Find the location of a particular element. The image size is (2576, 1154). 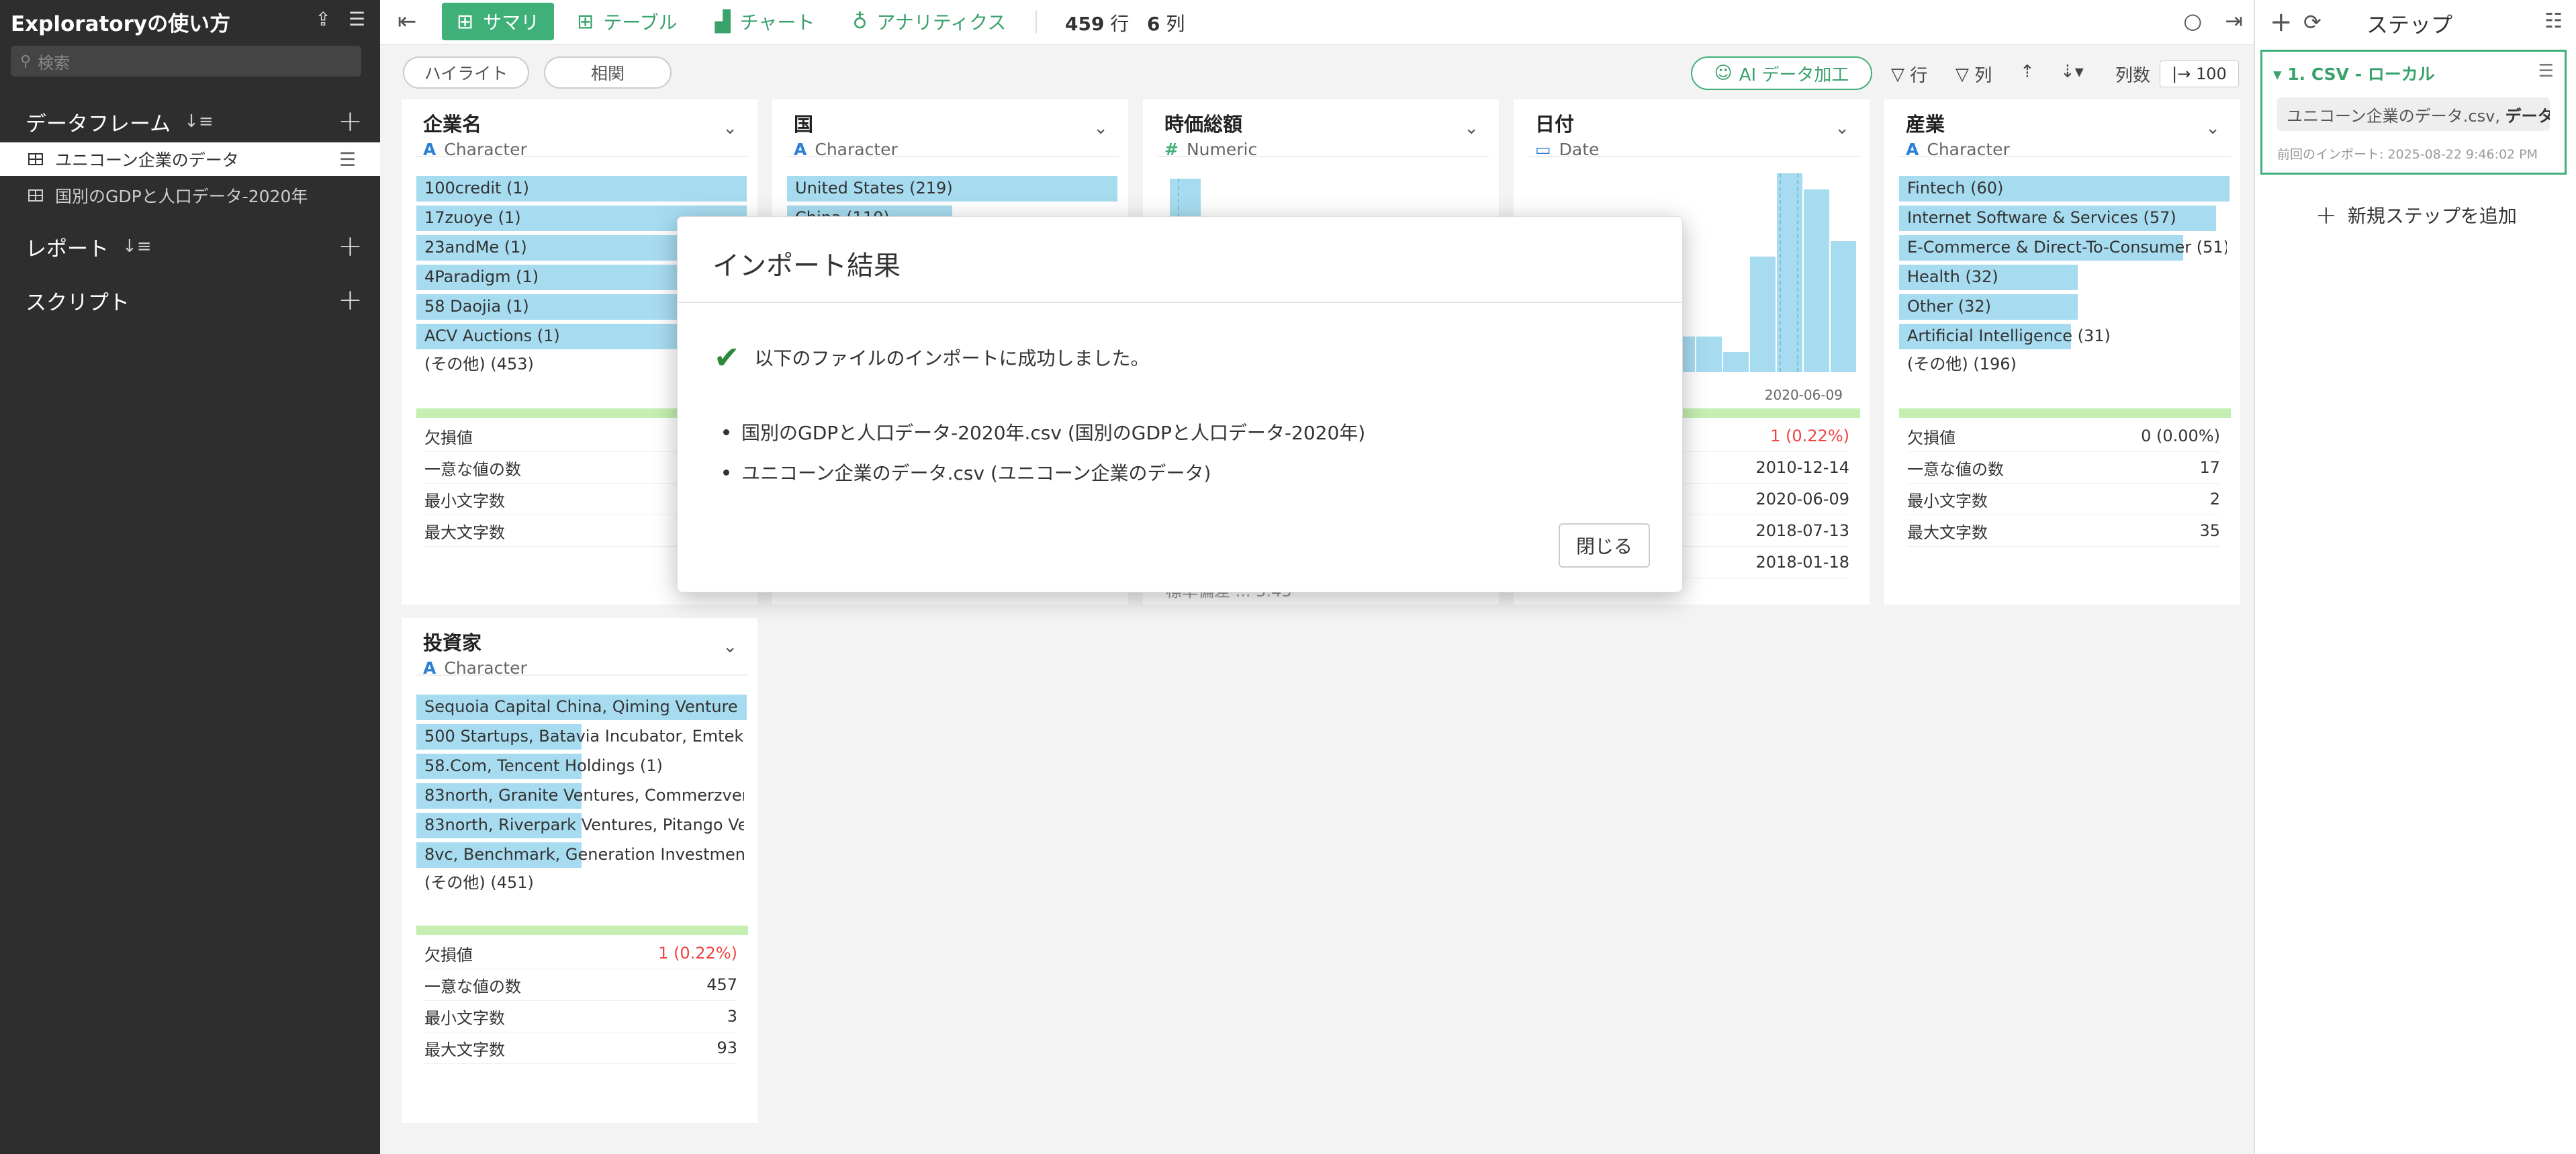

table-icon: ⊞ is located at coordinates (585, 22).